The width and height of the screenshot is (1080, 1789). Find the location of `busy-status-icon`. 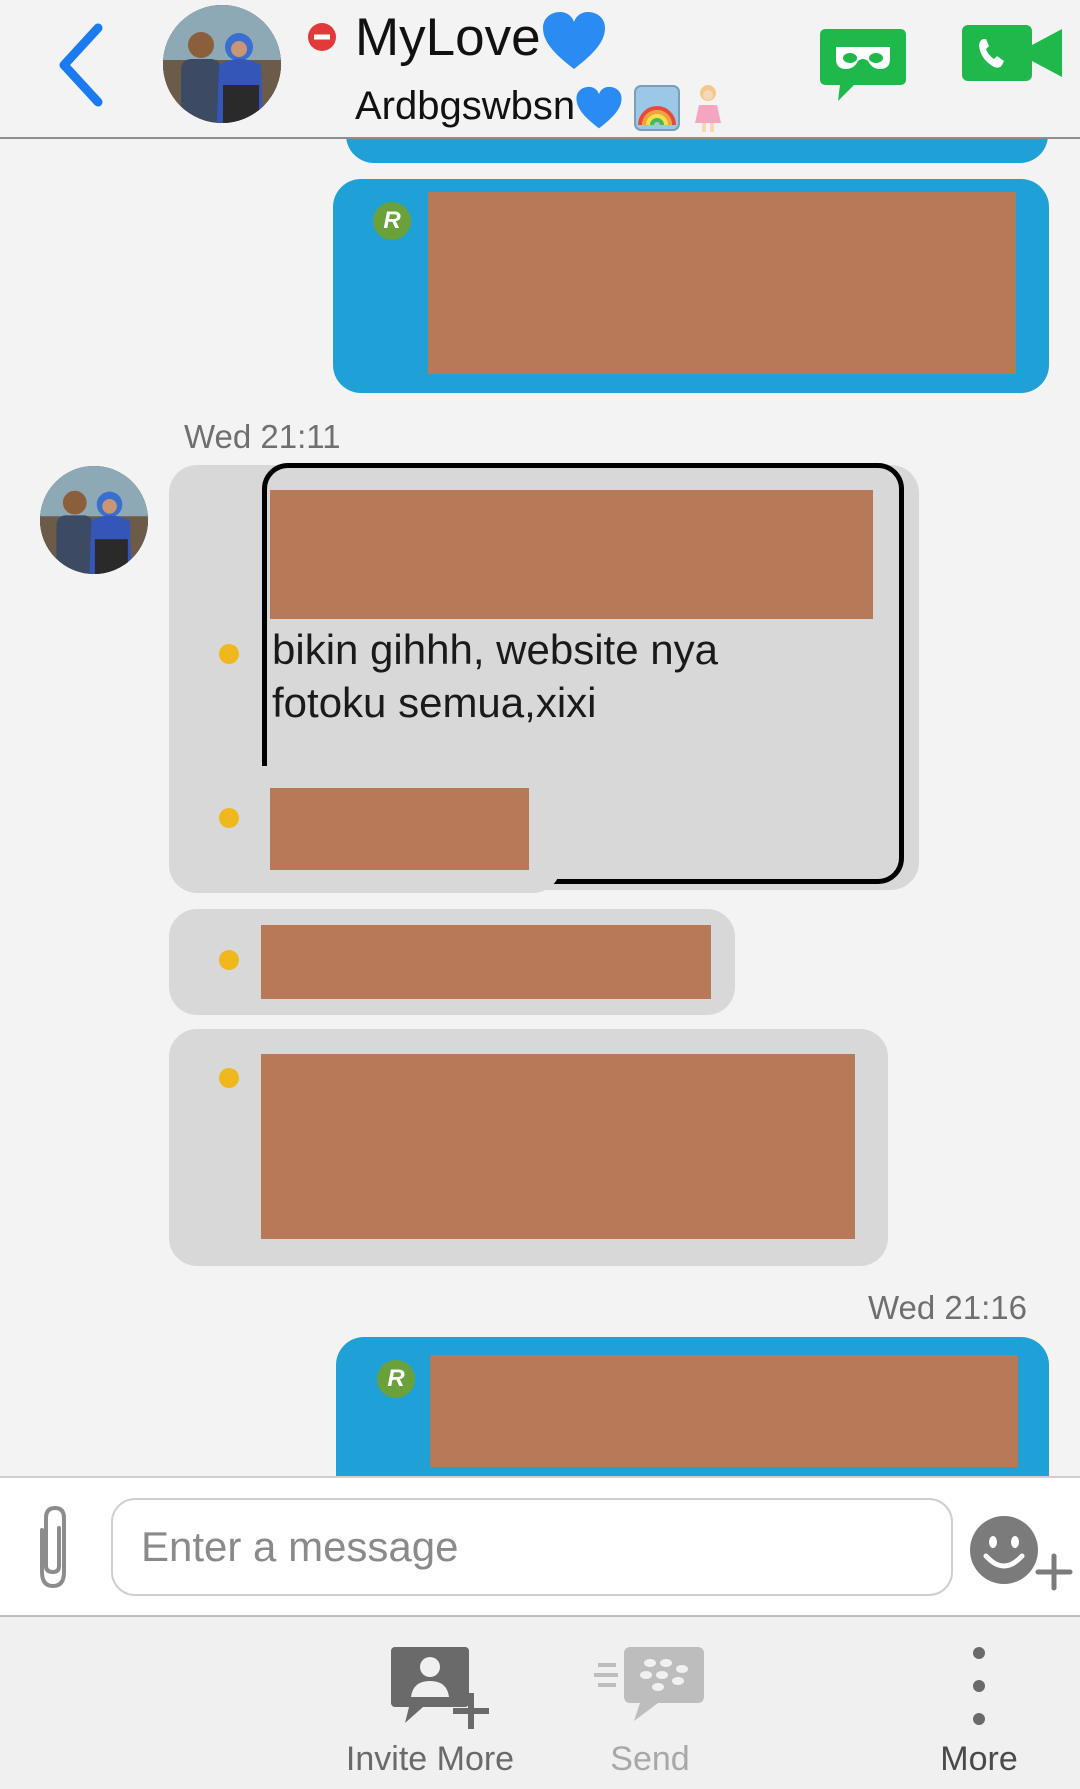

busy-status-icon is located at coordinates (322, 37).